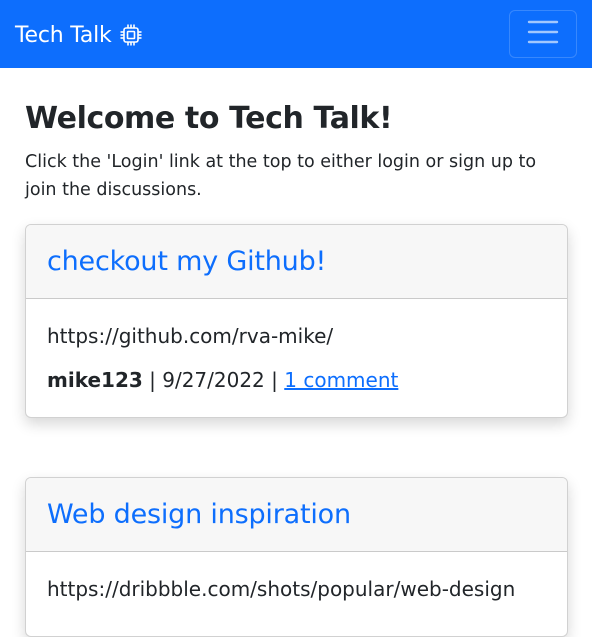  Describe the element at coordinates (63, 35) in the screenshot. I see `brand-name: Tech Talk` at that location.